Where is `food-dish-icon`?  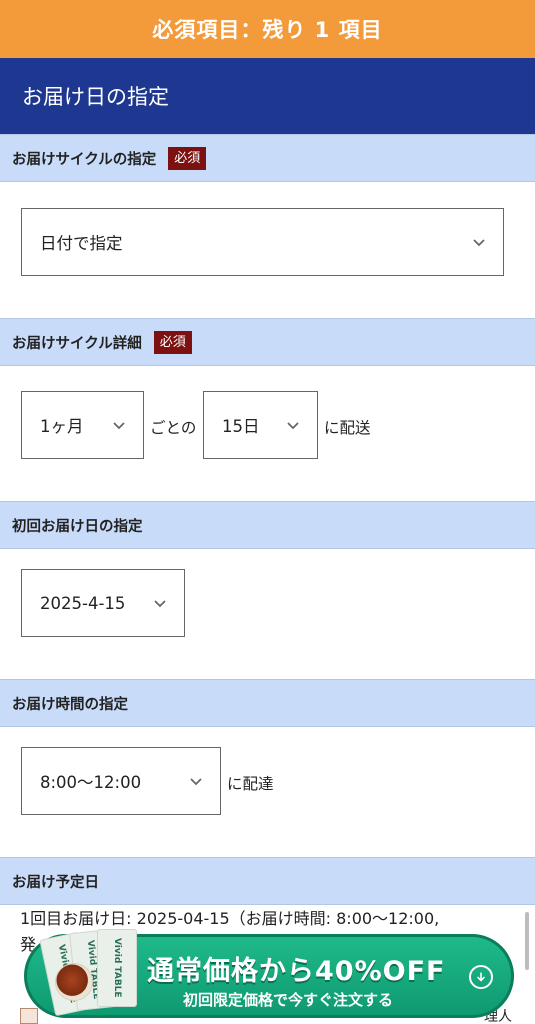 food-dish-icon is located at coordinates (74, 982).